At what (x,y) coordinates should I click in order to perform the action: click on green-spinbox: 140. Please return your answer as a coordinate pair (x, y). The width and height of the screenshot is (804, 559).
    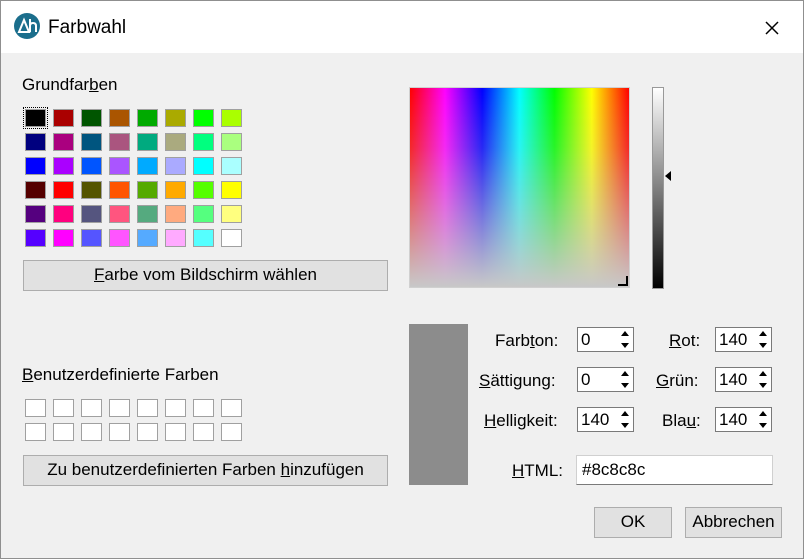
    Looking at the image, I should click on (743, 379).